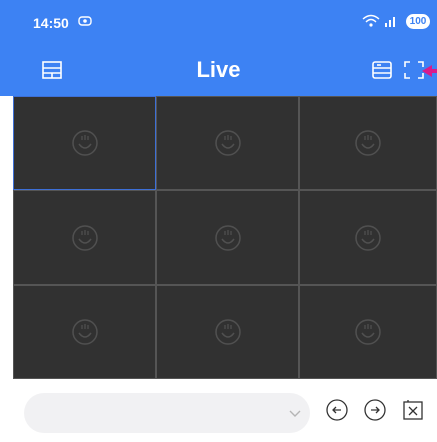  I want to click on previous-icon, so click(337, 410).